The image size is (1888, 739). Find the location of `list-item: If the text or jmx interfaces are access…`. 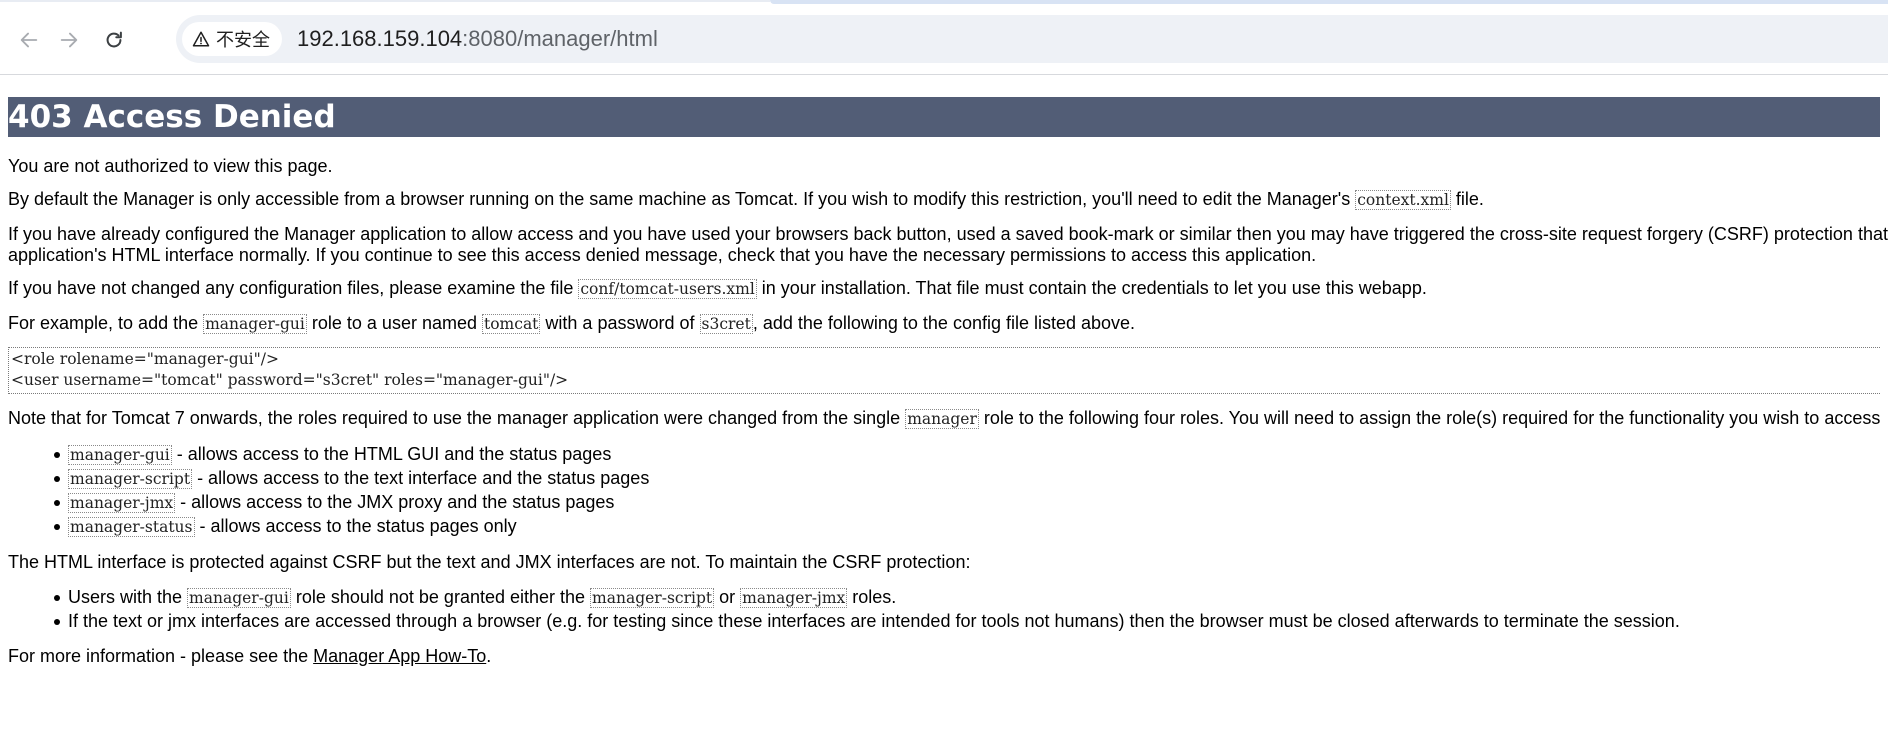

list-item: If the text or jmx interfaces are access… is located at coordinates (967, 621).